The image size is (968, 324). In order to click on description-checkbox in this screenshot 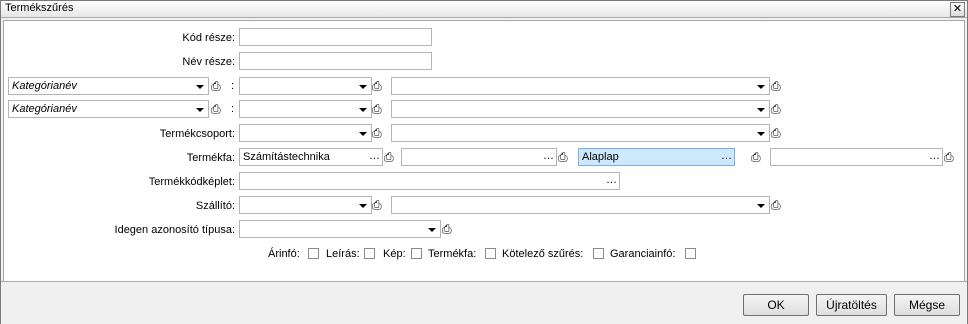, I will do `click(369, 253)`.